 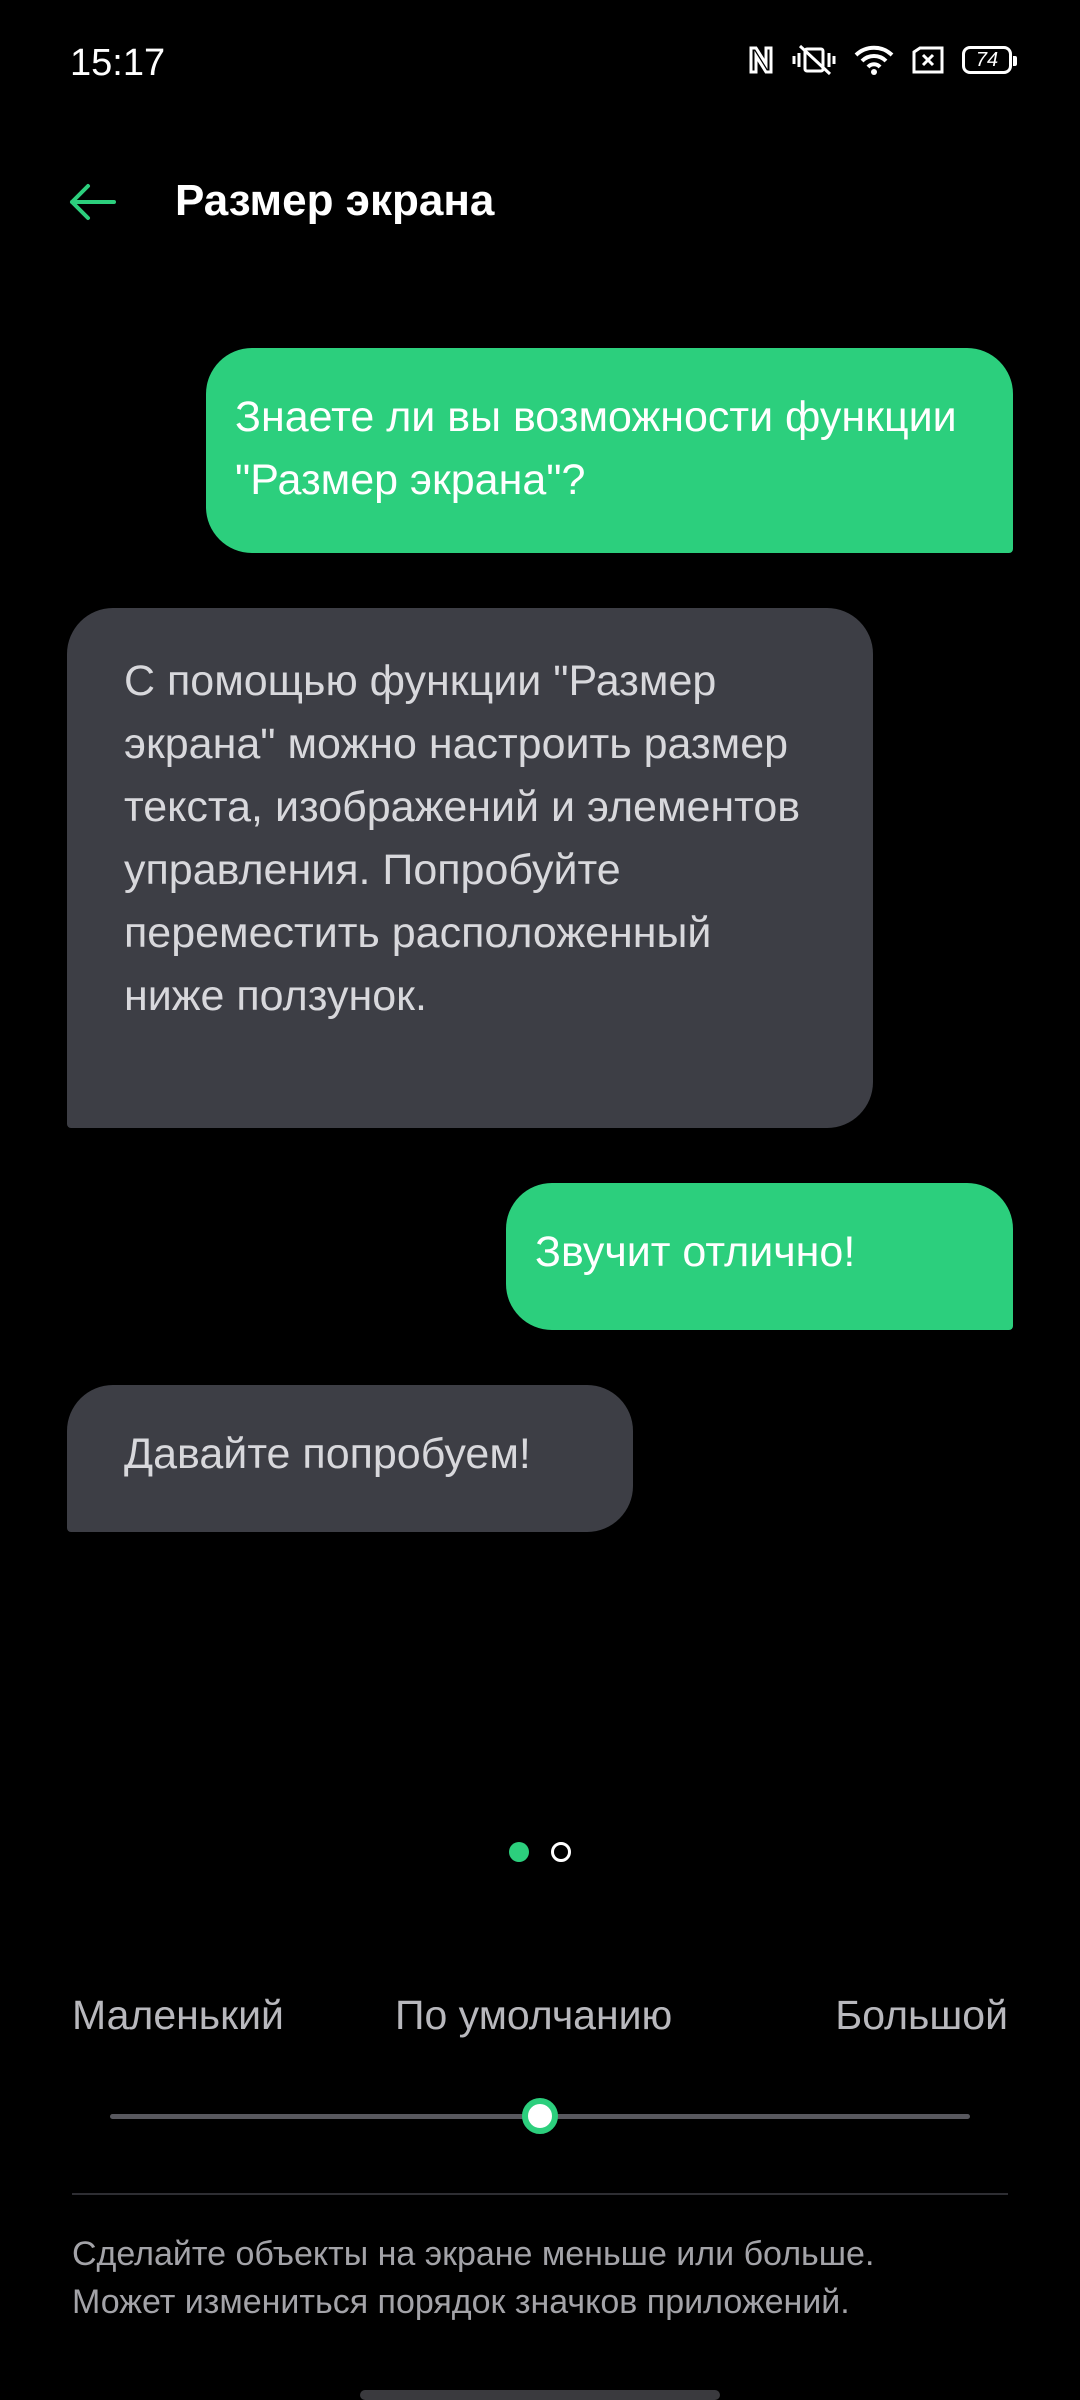 I want to click on label-small: Маленький, so click(x=178, y=2015).